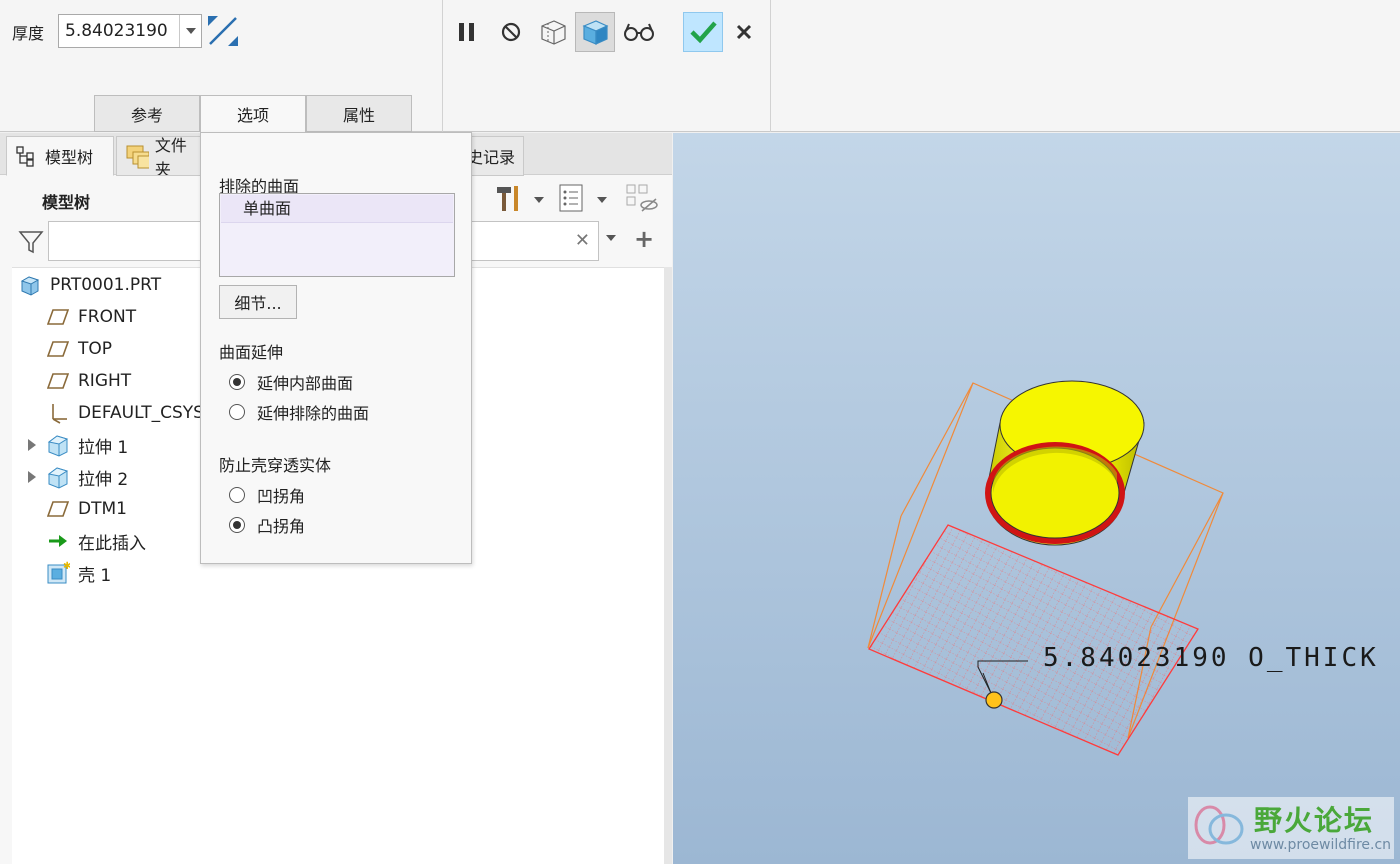  I want to click on tab-model-tree-label: 模型树, so click(69, 157).